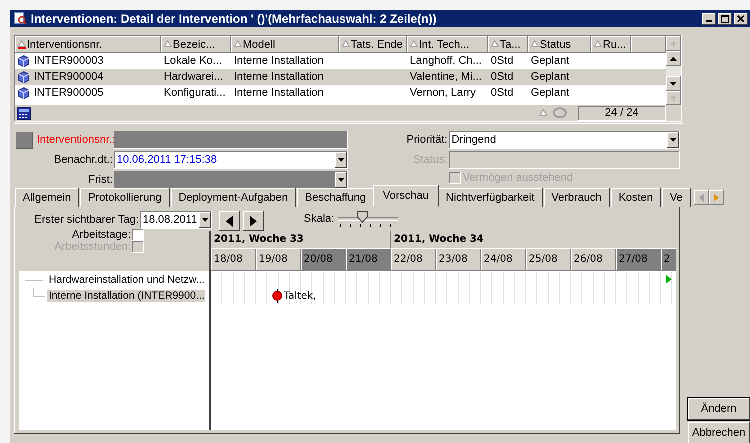 The image size is (750, 443). I want to click on dropdown-field: Dringend, so click(564, 140).